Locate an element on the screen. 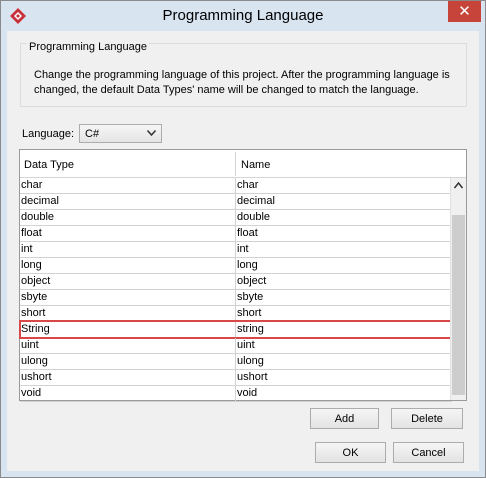 This screenshot has height=478, width=486. vertical-scrollbar is located at coordinates (458, 289).